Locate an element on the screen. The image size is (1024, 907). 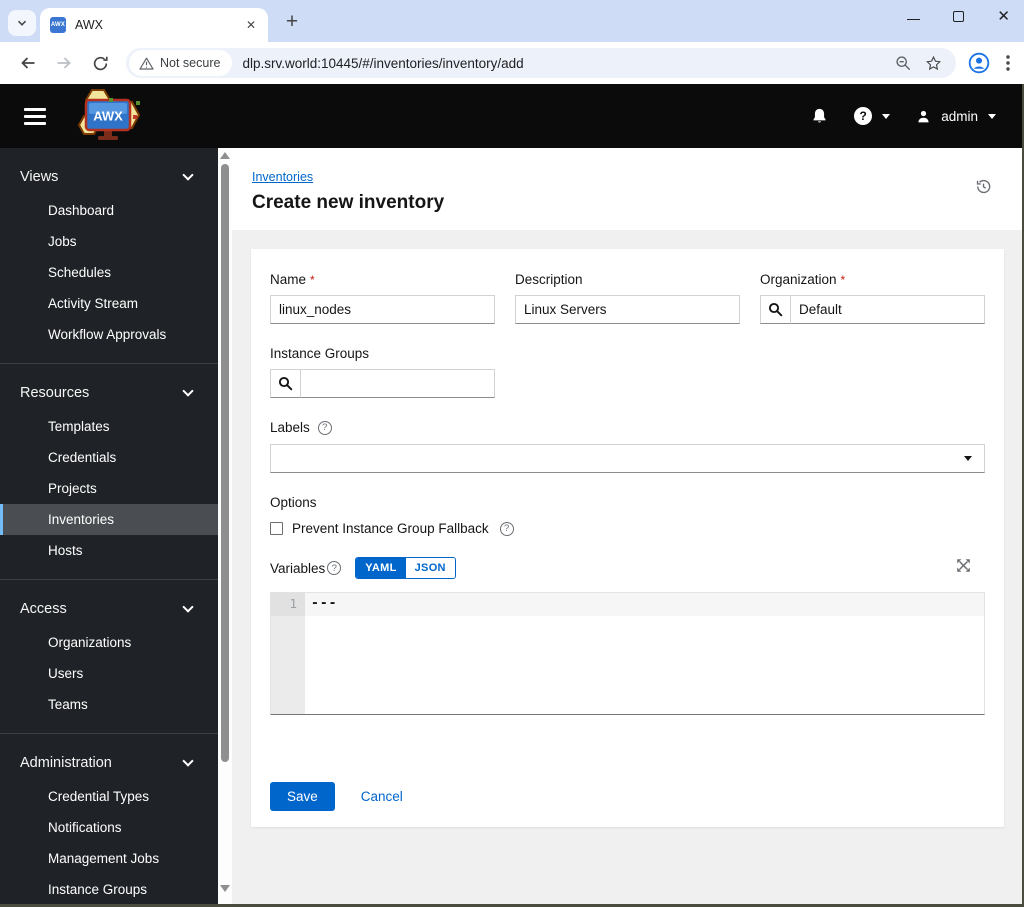
sidebar-group-label: Administration is located at coordinates (66, 763).